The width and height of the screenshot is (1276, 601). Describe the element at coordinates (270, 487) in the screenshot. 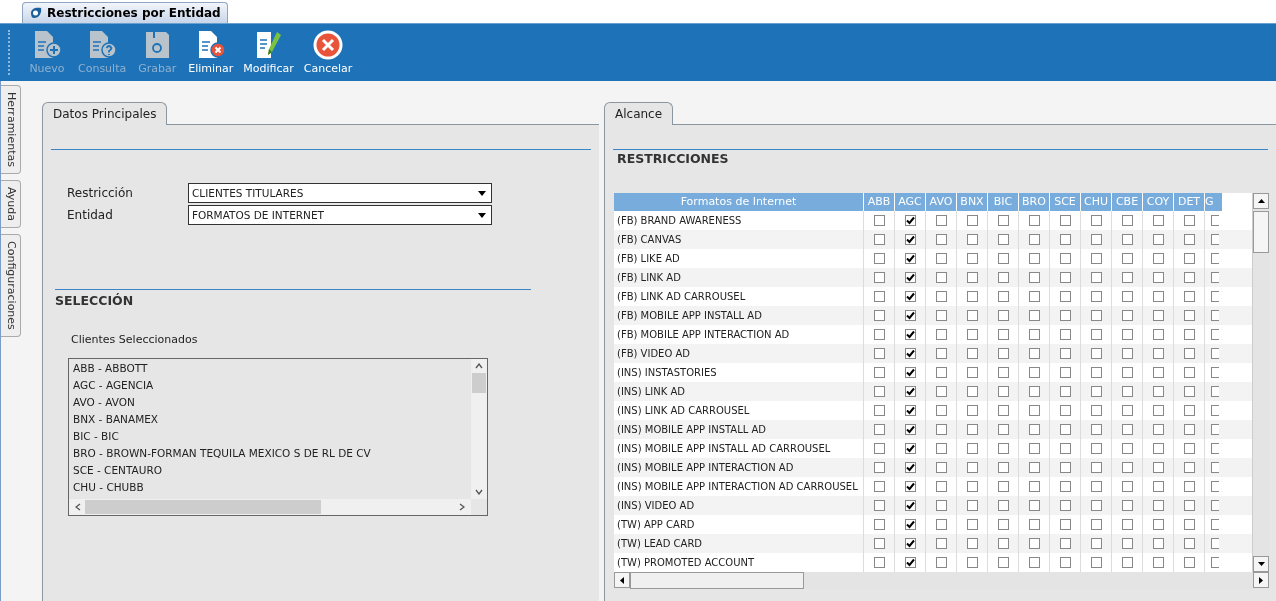

I see `list-item: CHU - CHUBB` at that location.